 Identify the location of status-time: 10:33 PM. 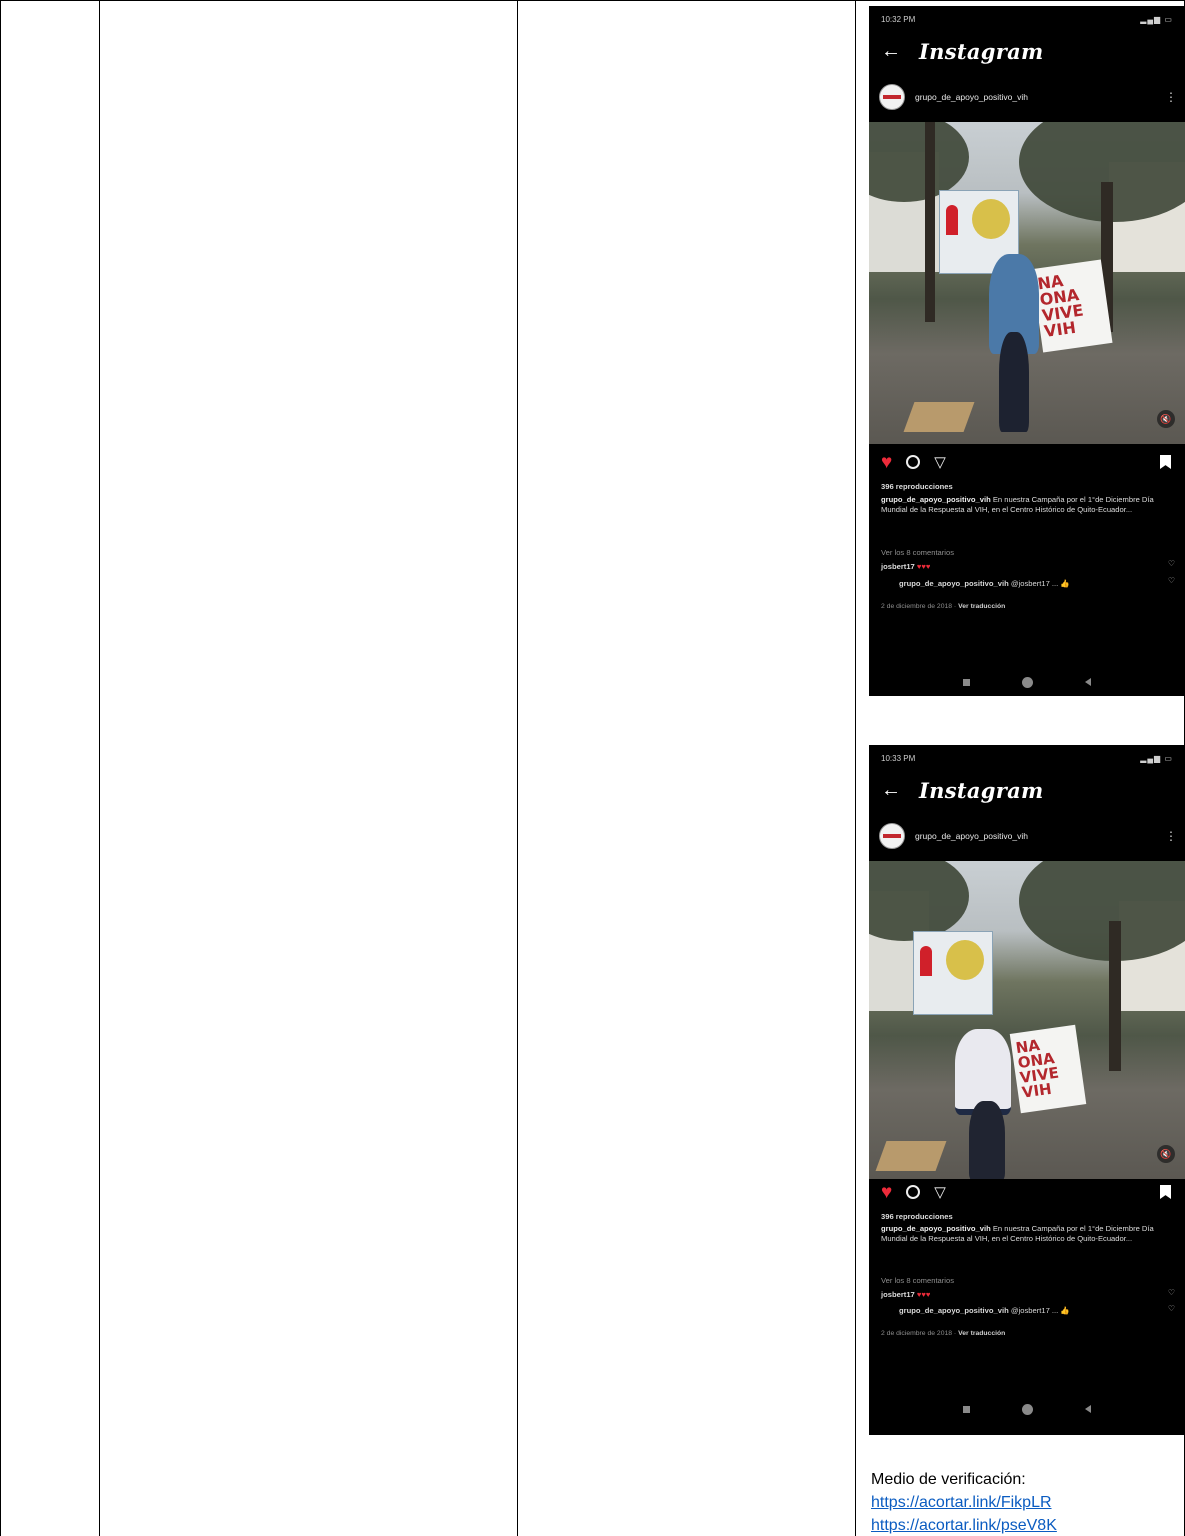
(898, 758).